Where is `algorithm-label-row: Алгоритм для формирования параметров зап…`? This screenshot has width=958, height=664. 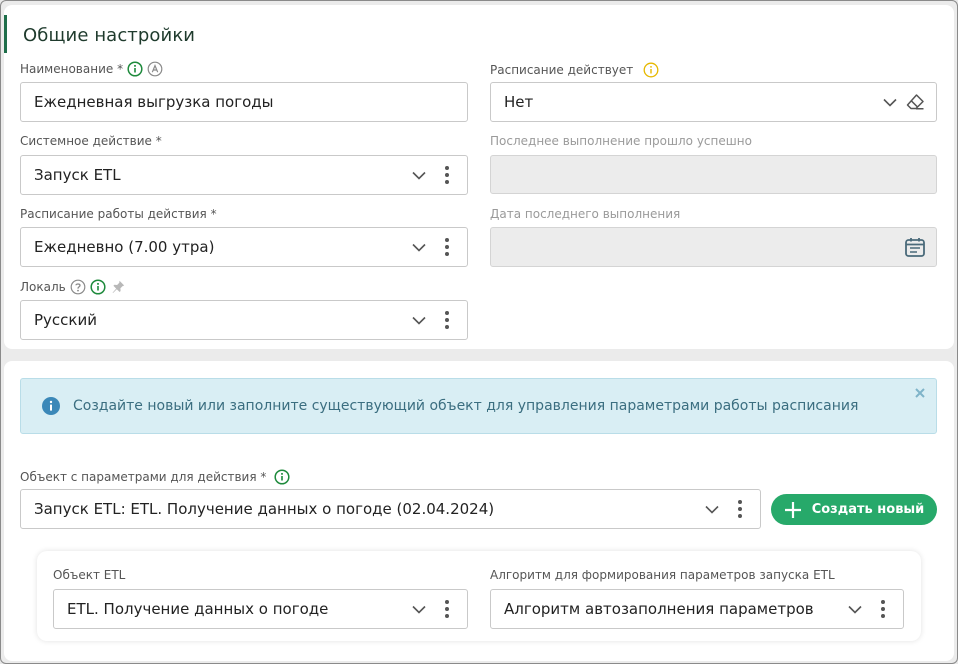
algorithm-label-row: Алгоритм для формирования параметров зап… is located at coordinates (662, 575).